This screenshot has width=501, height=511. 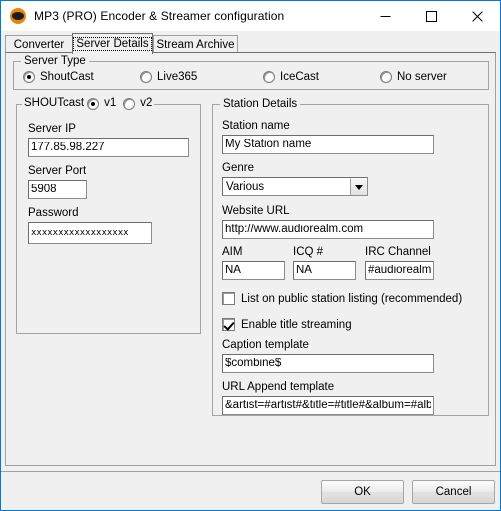 I want to click on station-name-label: Station name, so click(x=256, y=126).